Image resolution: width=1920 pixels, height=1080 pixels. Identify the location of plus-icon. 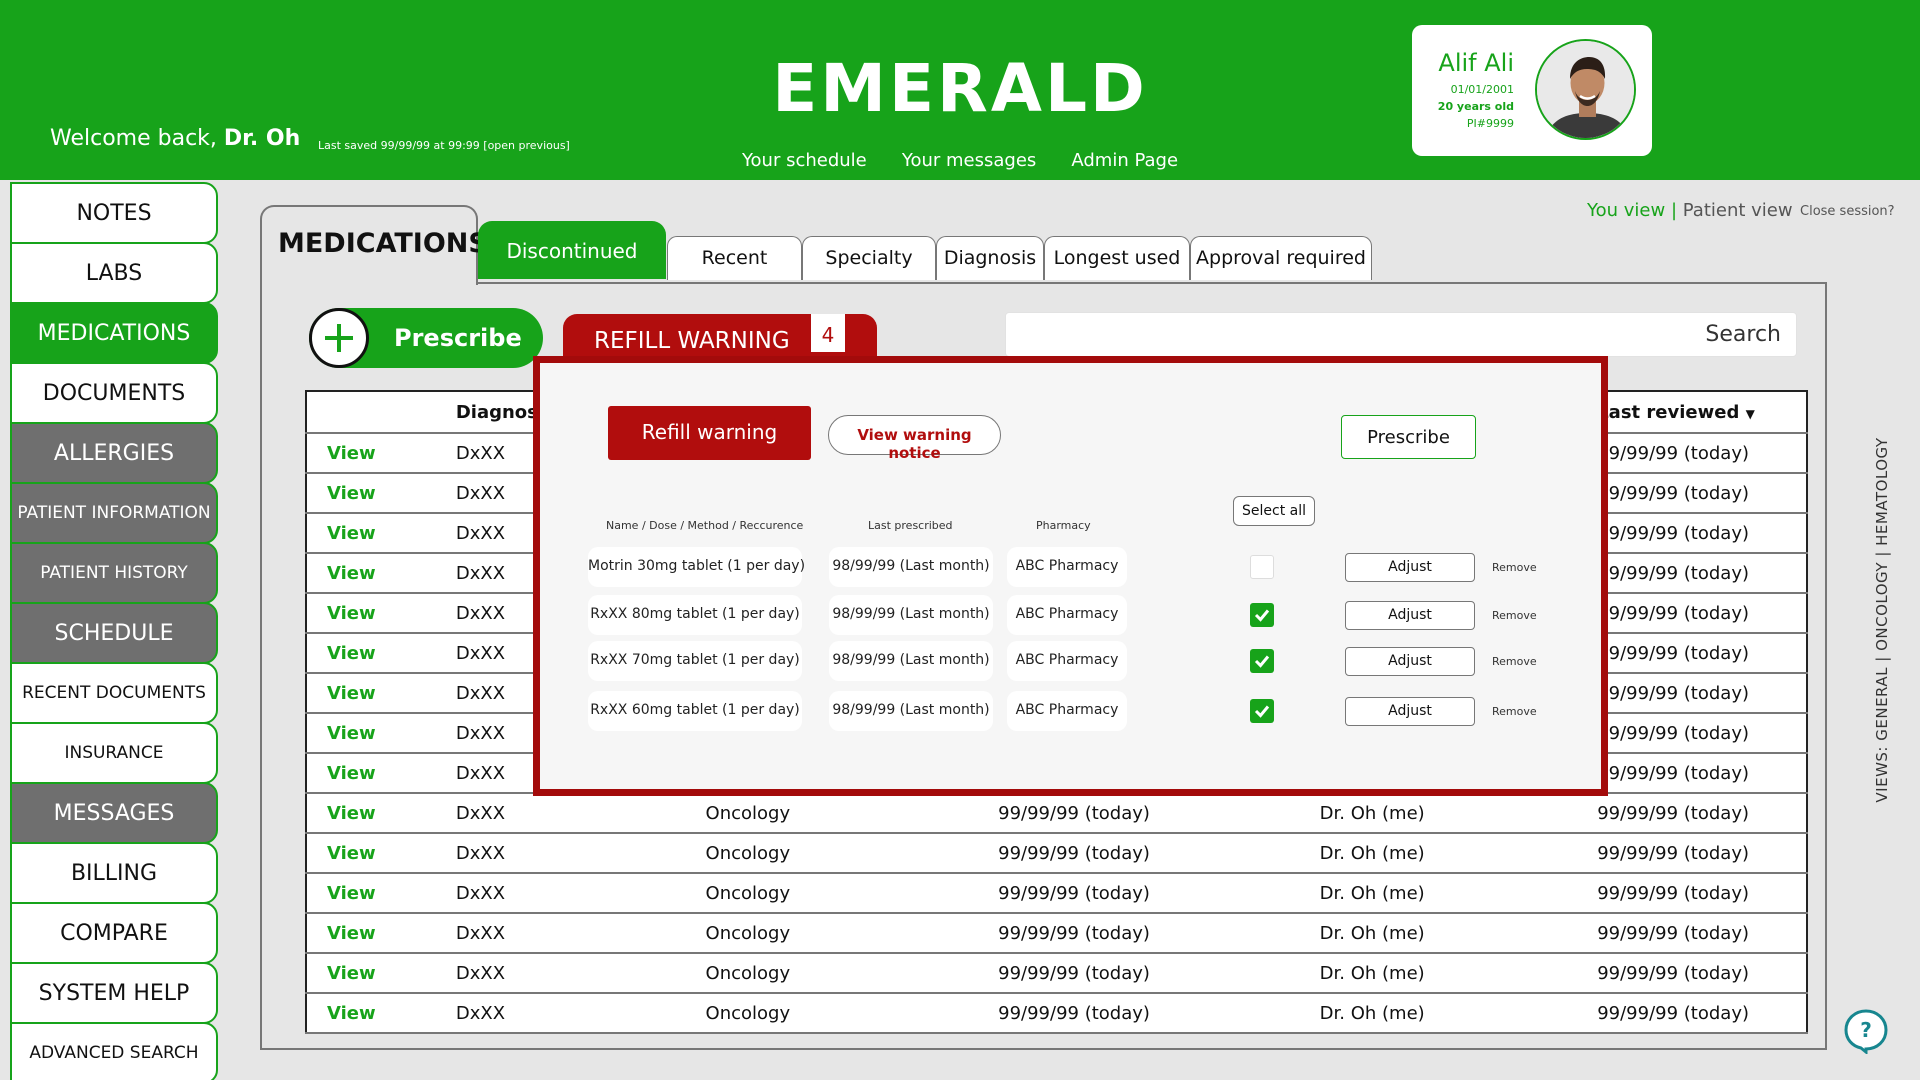
(339, 338).